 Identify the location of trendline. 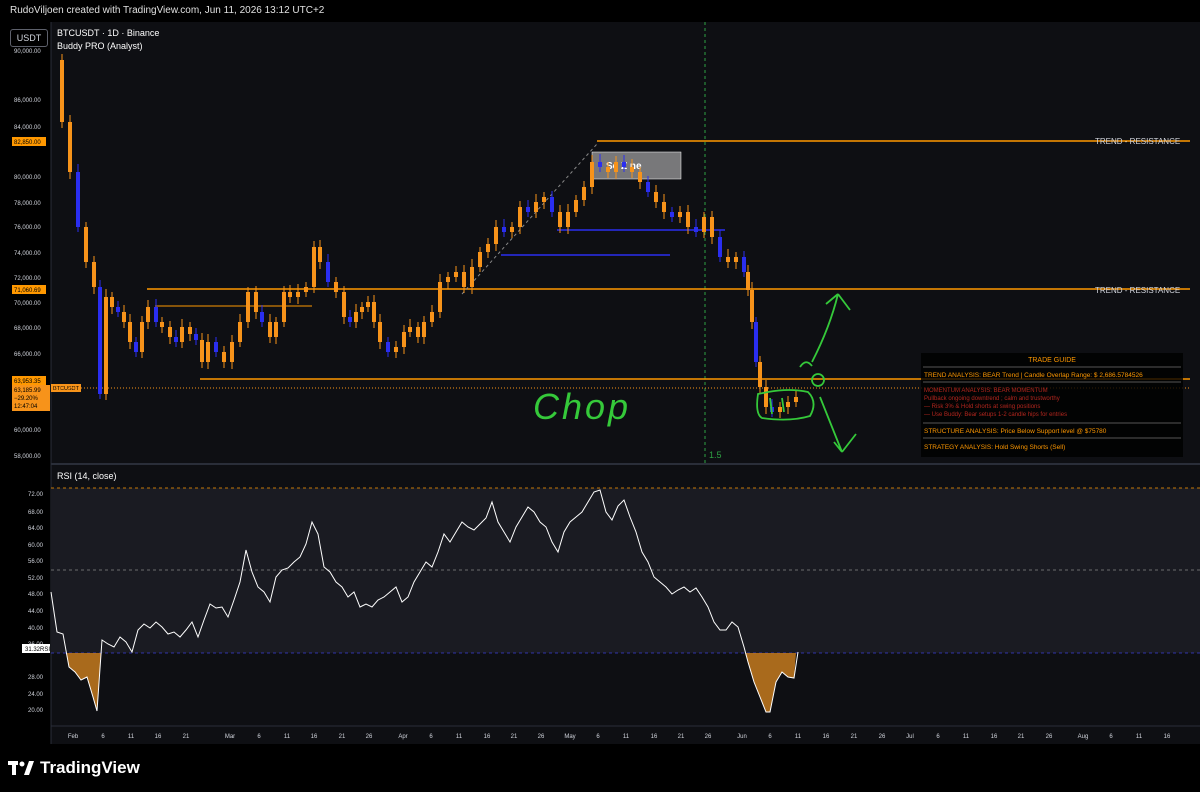
(529, 219).